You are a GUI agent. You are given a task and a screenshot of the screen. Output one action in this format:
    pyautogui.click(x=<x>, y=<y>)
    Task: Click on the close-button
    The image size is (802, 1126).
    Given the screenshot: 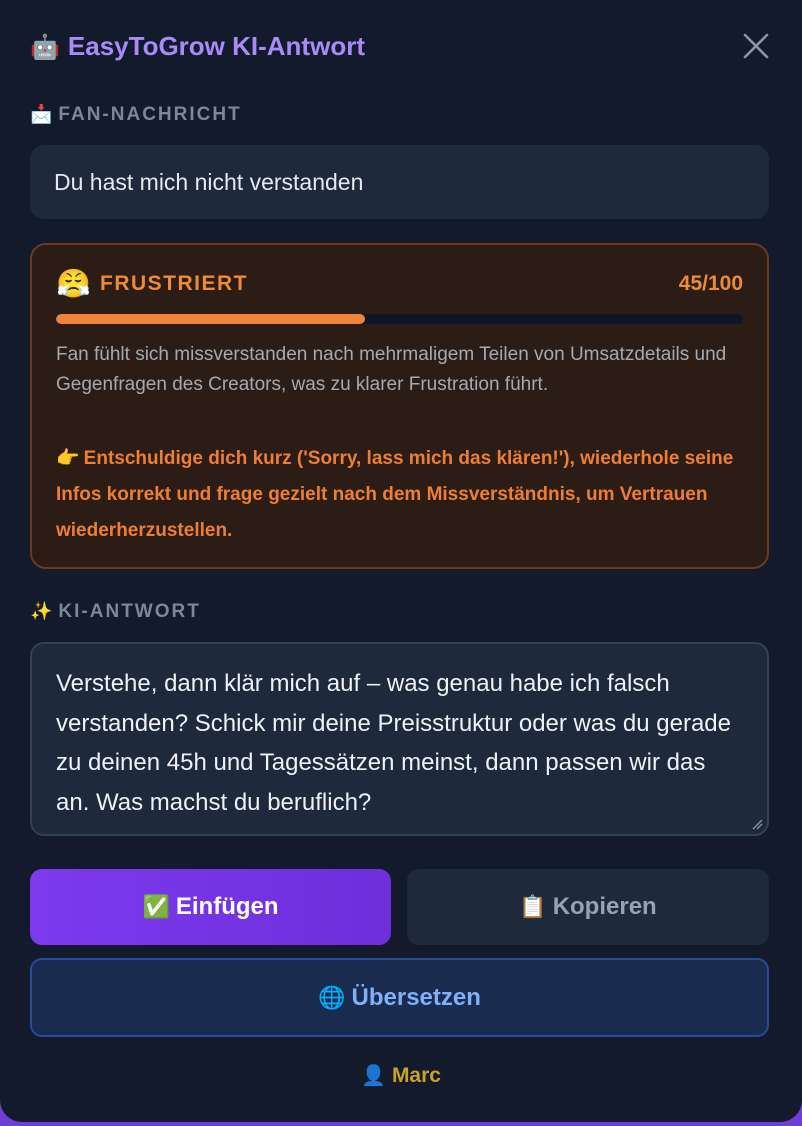 What is the action you would take?
    pyautogui.click(x=756, y=46)
    